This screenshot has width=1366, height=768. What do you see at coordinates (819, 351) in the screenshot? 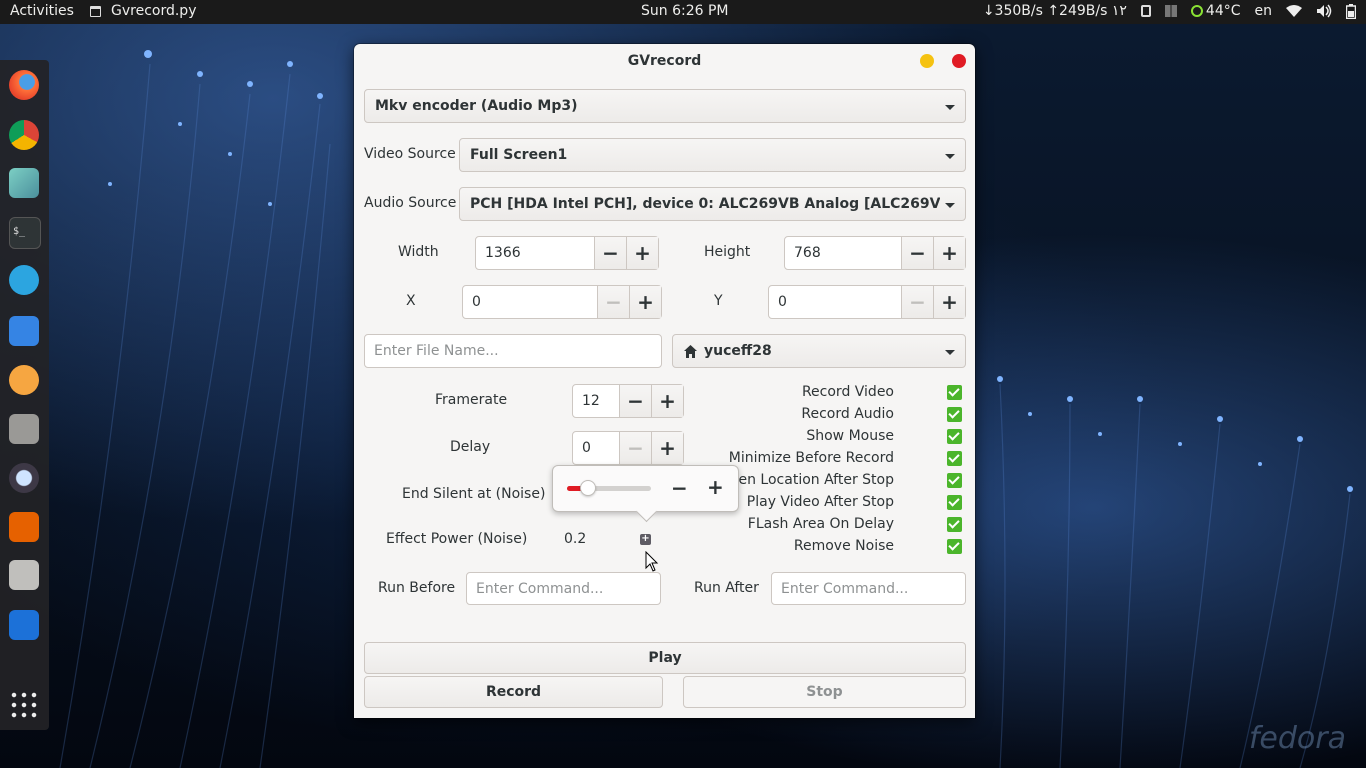
I see `folder-chooser: yuceff28` at bounding box center [819, 351].